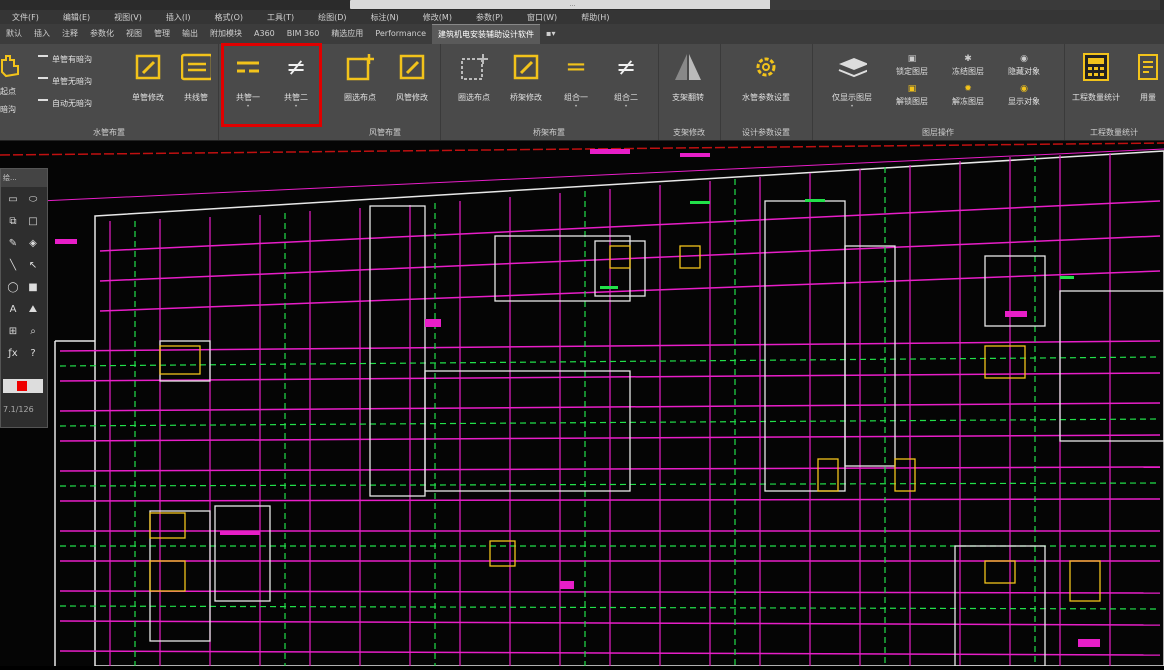 This screenshot has height=670, width=1164. Describe the element at coordinates (128, 17) in the screenshot. I see `menu-view: 视图(V)` at that location.